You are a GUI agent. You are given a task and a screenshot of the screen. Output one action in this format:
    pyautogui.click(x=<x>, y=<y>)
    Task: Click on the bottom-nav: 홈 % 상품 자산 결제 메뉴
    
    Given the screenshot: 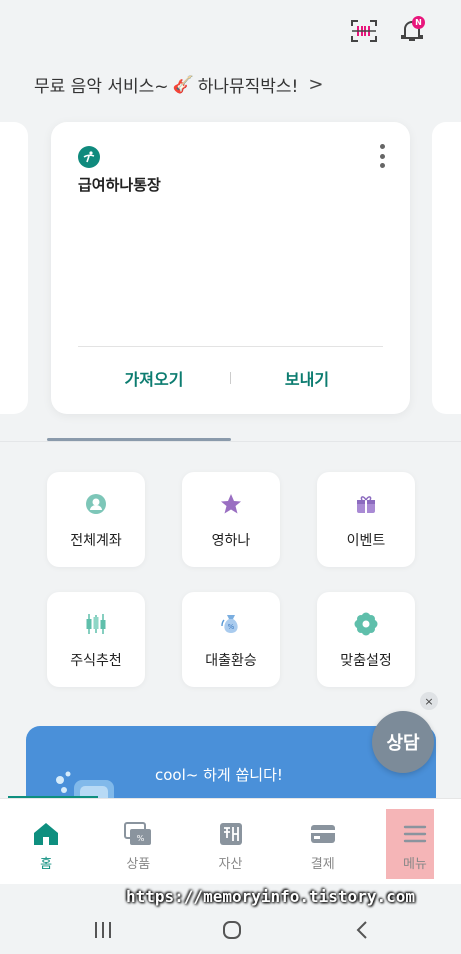 What is the action you would take?
    pyautogui.click(x=230, y=841)
    